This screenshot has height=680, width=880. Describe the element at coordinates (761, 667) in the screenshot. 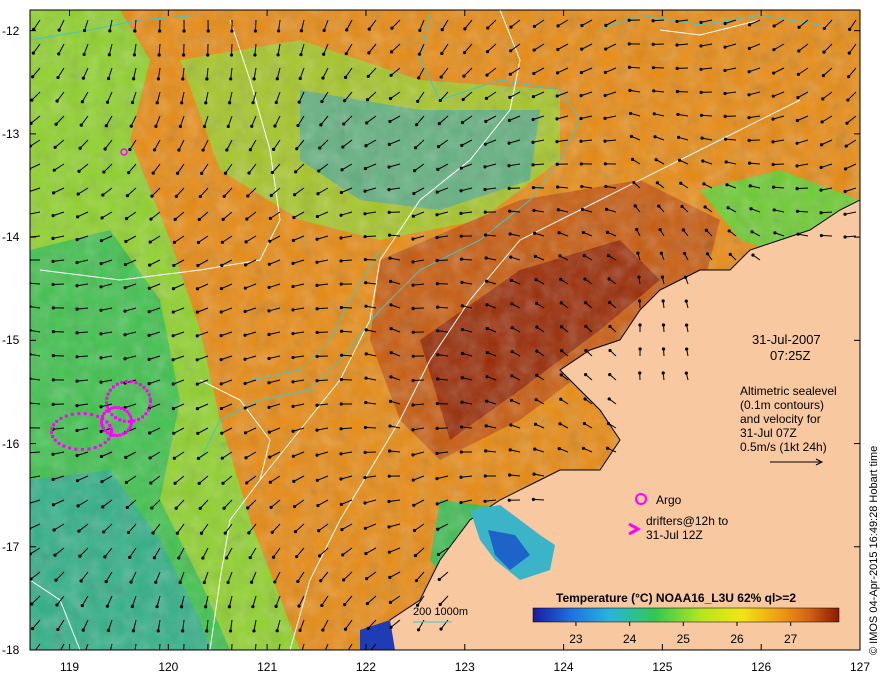

I see `lon-tick-label: 126` at that location.